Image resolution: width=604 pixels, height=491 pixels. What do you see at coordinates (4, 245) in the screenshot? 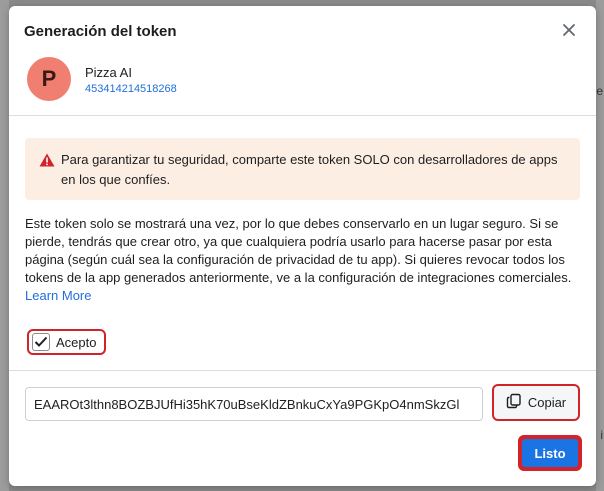
I see `background-page-left` at bounding box center [4, 245].